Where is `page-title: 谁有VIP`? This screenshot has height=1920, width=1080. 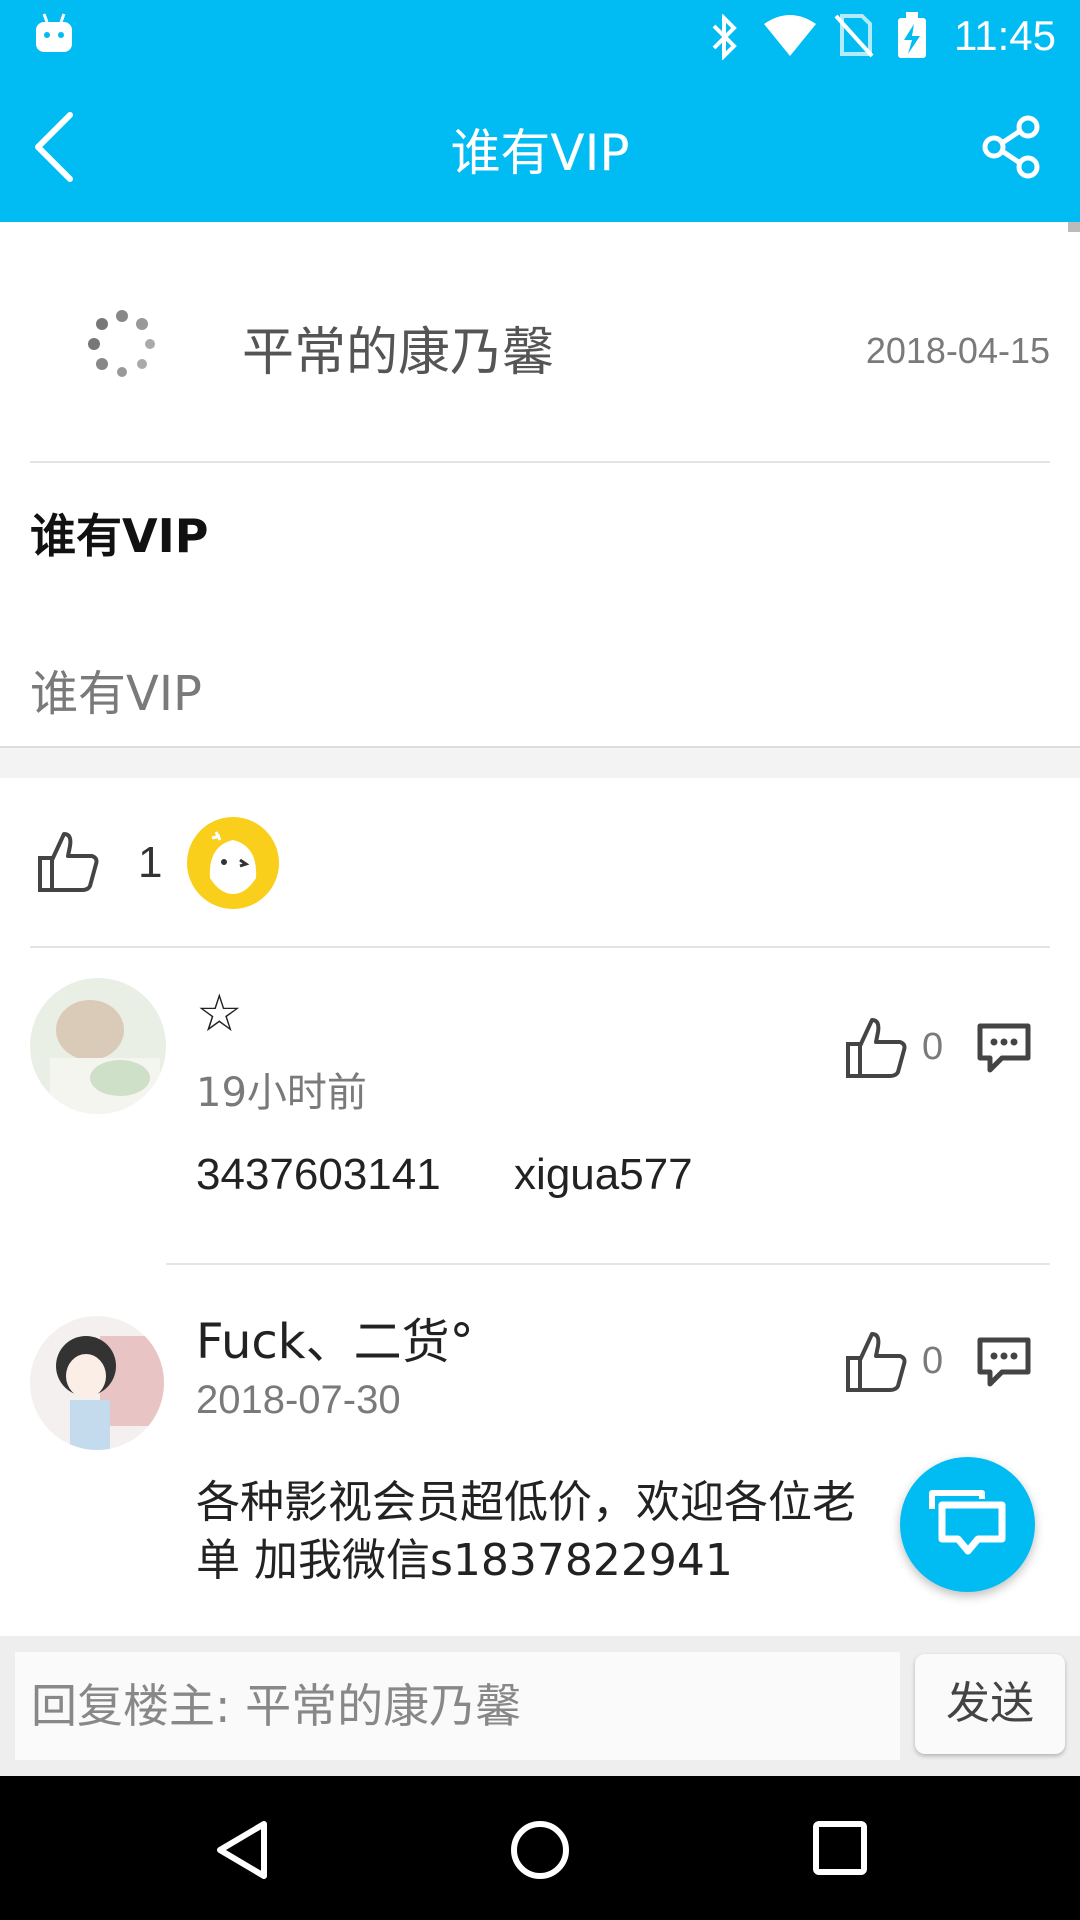
page-title: 谁有VIP is located at coordinates (540, 153).